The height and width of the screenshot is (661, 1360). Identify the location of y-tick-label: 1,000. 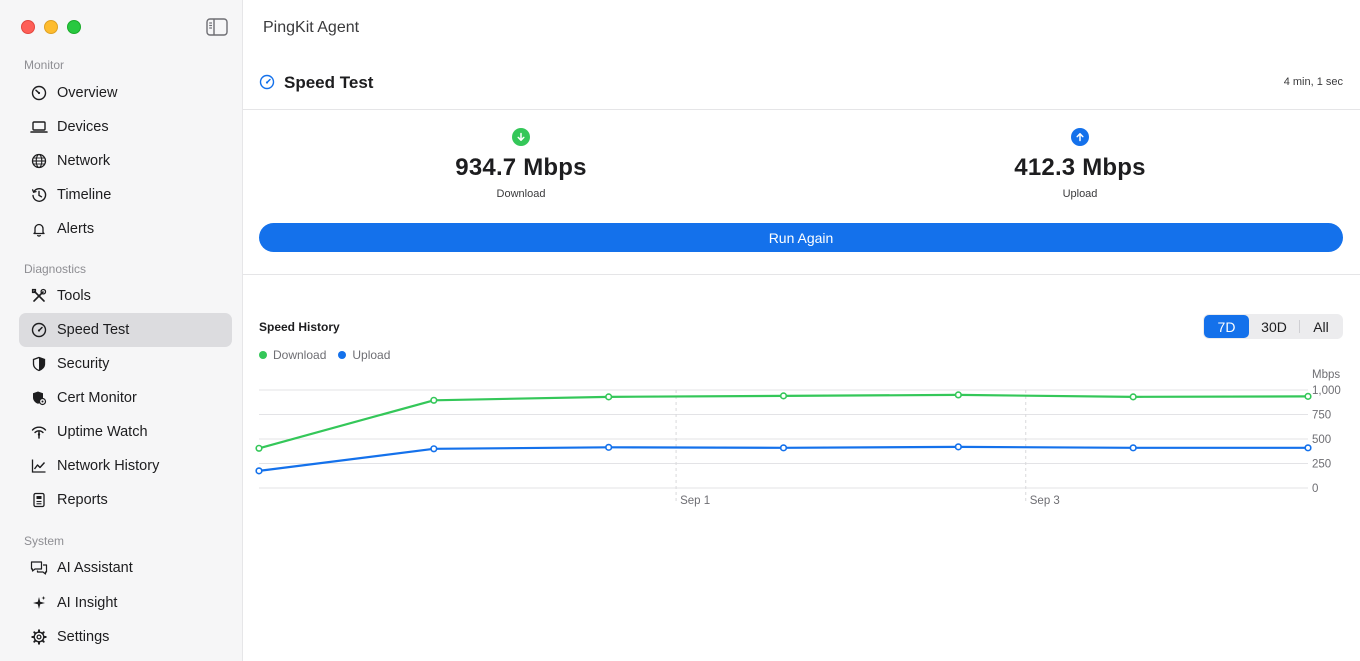
(1326, 391).